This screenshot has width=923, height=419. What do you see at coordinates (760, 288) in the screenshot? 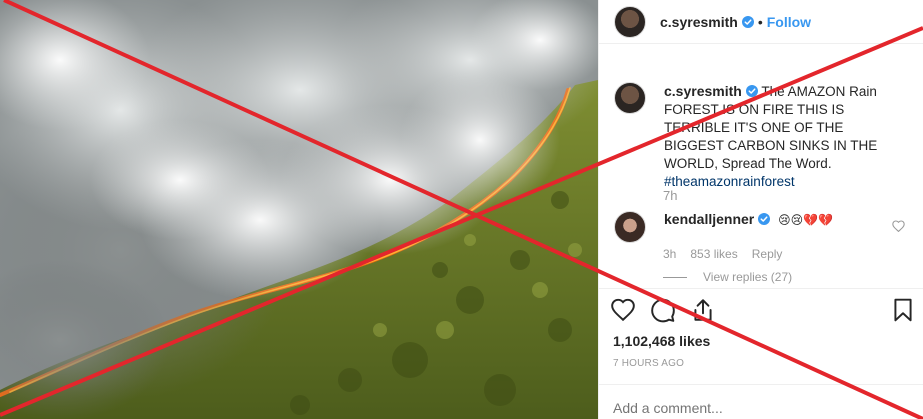
I see `actions-divider` at bounding box center [760, 288].